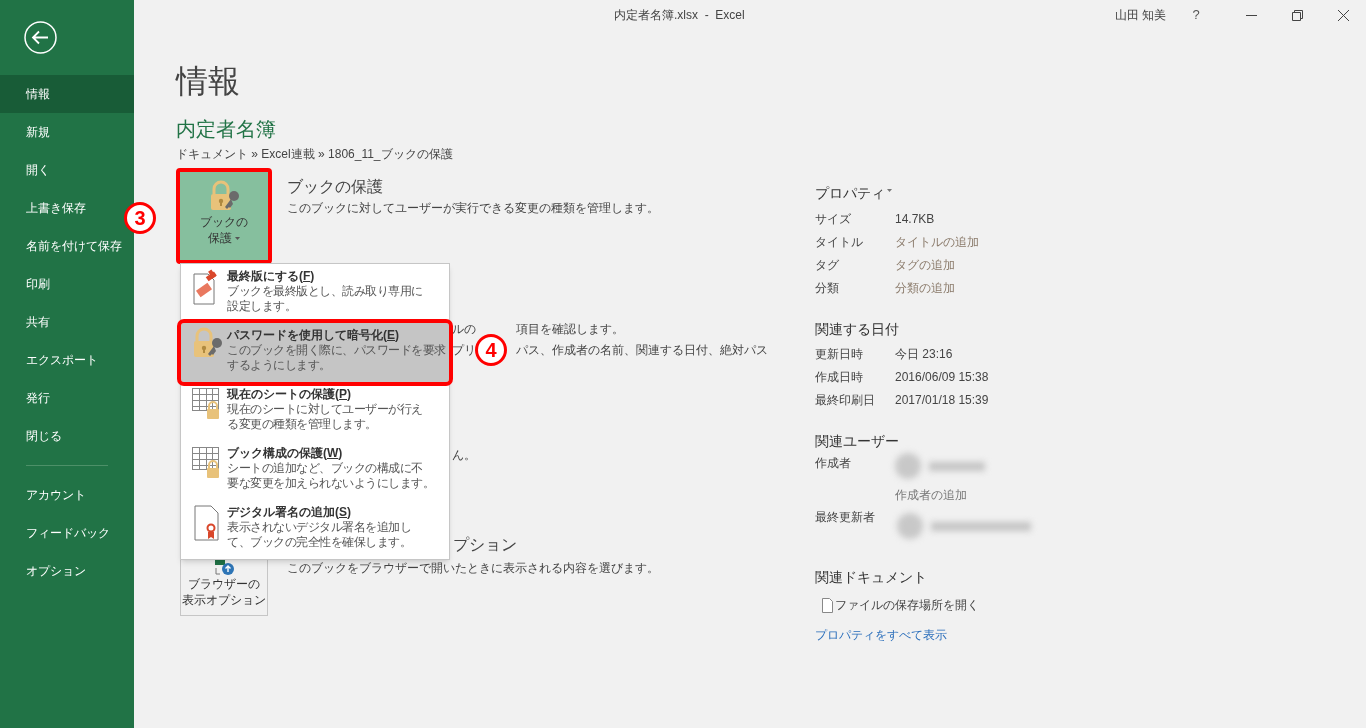 This screenshot has width=1366, height=728. What do you see at coordinates (336, 350) in the screenshot?
I see `menu-item-description: このブックを開く際に、パスワードを要求` at bounding box center [336, 350].